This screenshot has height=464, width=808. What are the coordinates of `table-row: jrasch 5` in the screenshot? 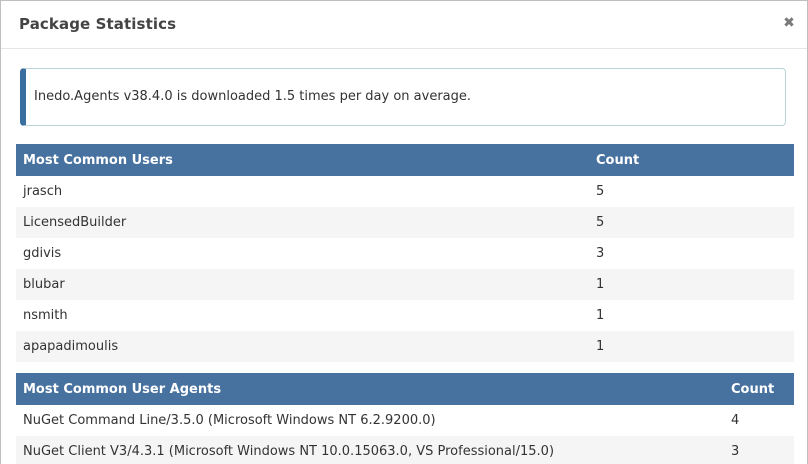 It's located at (405, 191).